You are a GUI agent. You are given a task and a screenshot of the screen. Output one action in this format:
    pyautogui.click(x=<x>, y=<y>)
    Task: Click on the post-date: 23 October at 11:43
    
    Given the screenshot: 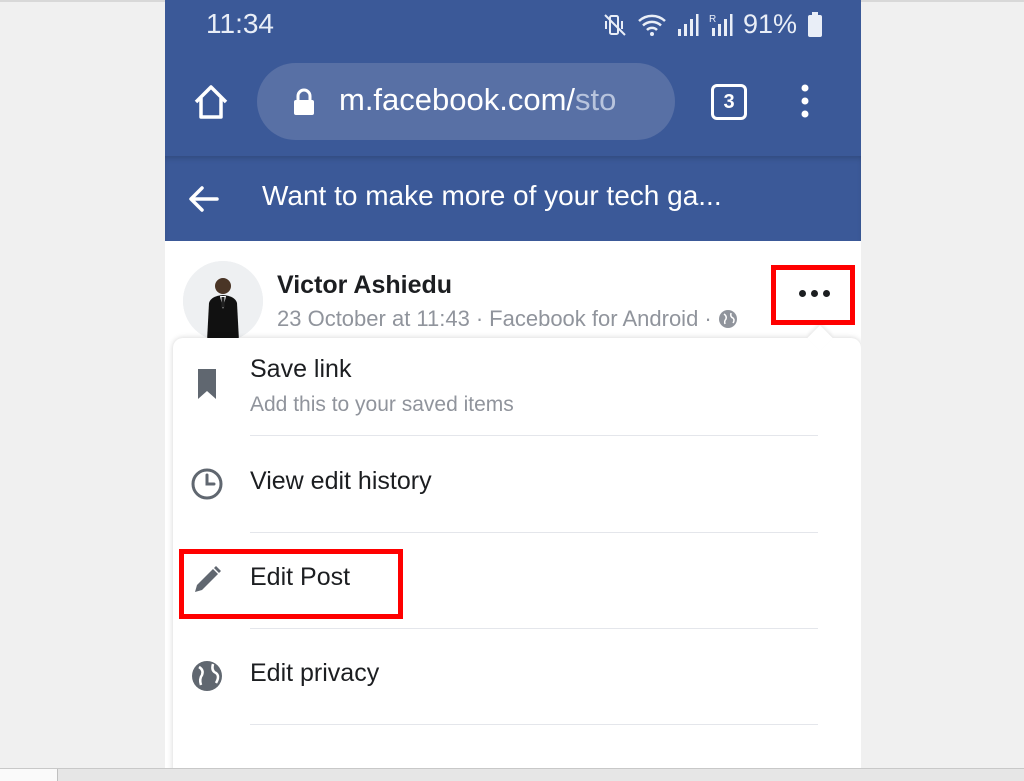 What is the action you would take?
    pyautogui.click(x=373, y=319)
    